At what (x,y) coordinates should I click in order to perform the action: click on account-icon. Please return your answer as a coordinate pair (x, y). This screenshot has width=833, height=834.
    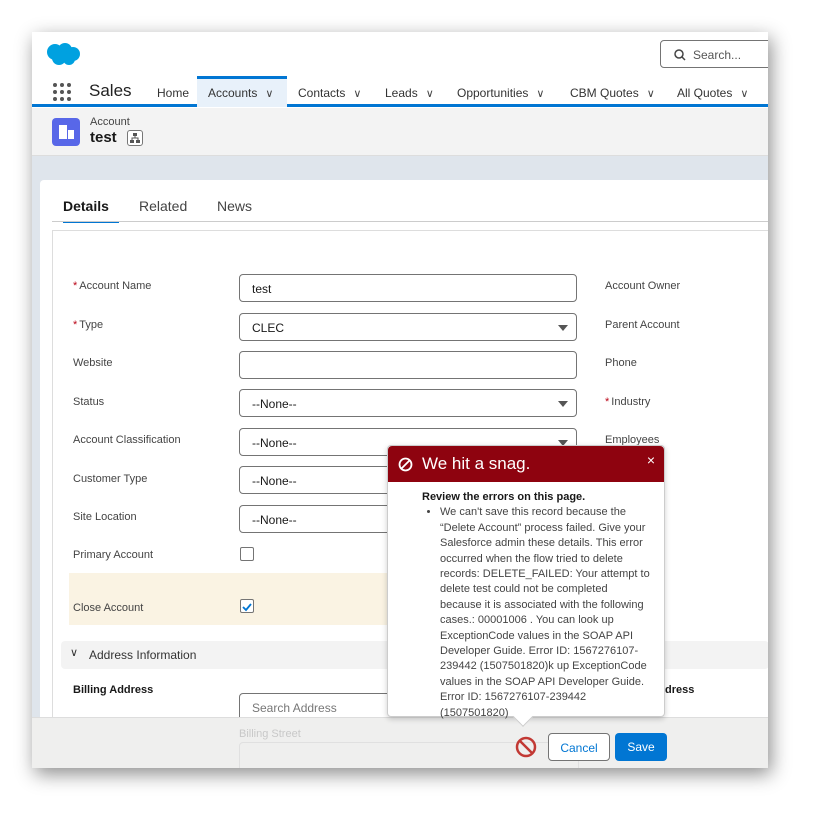
    Looking at the image, I should click on (66, 132).